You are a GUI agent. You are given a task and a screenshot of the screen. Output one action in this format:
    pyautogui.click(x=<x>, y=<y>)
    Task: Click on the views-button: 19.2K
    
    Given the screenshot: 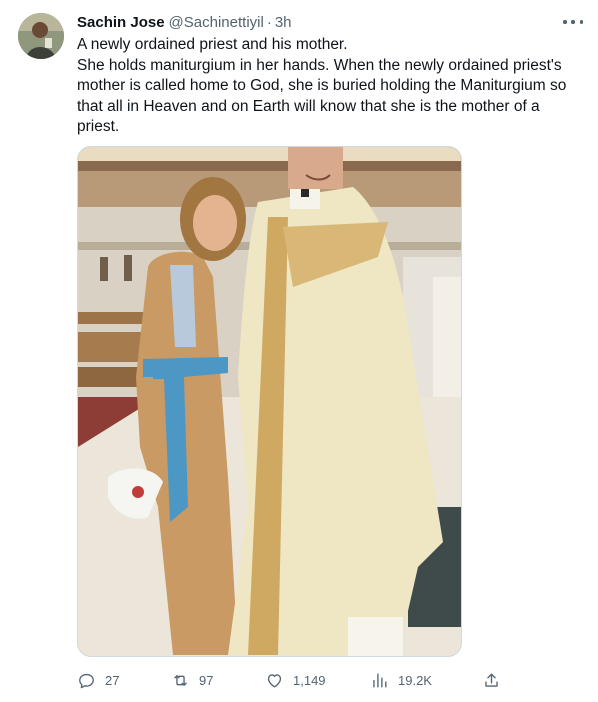 What is the action you would take?
    pyautogui.click(x=401, y=680)
    